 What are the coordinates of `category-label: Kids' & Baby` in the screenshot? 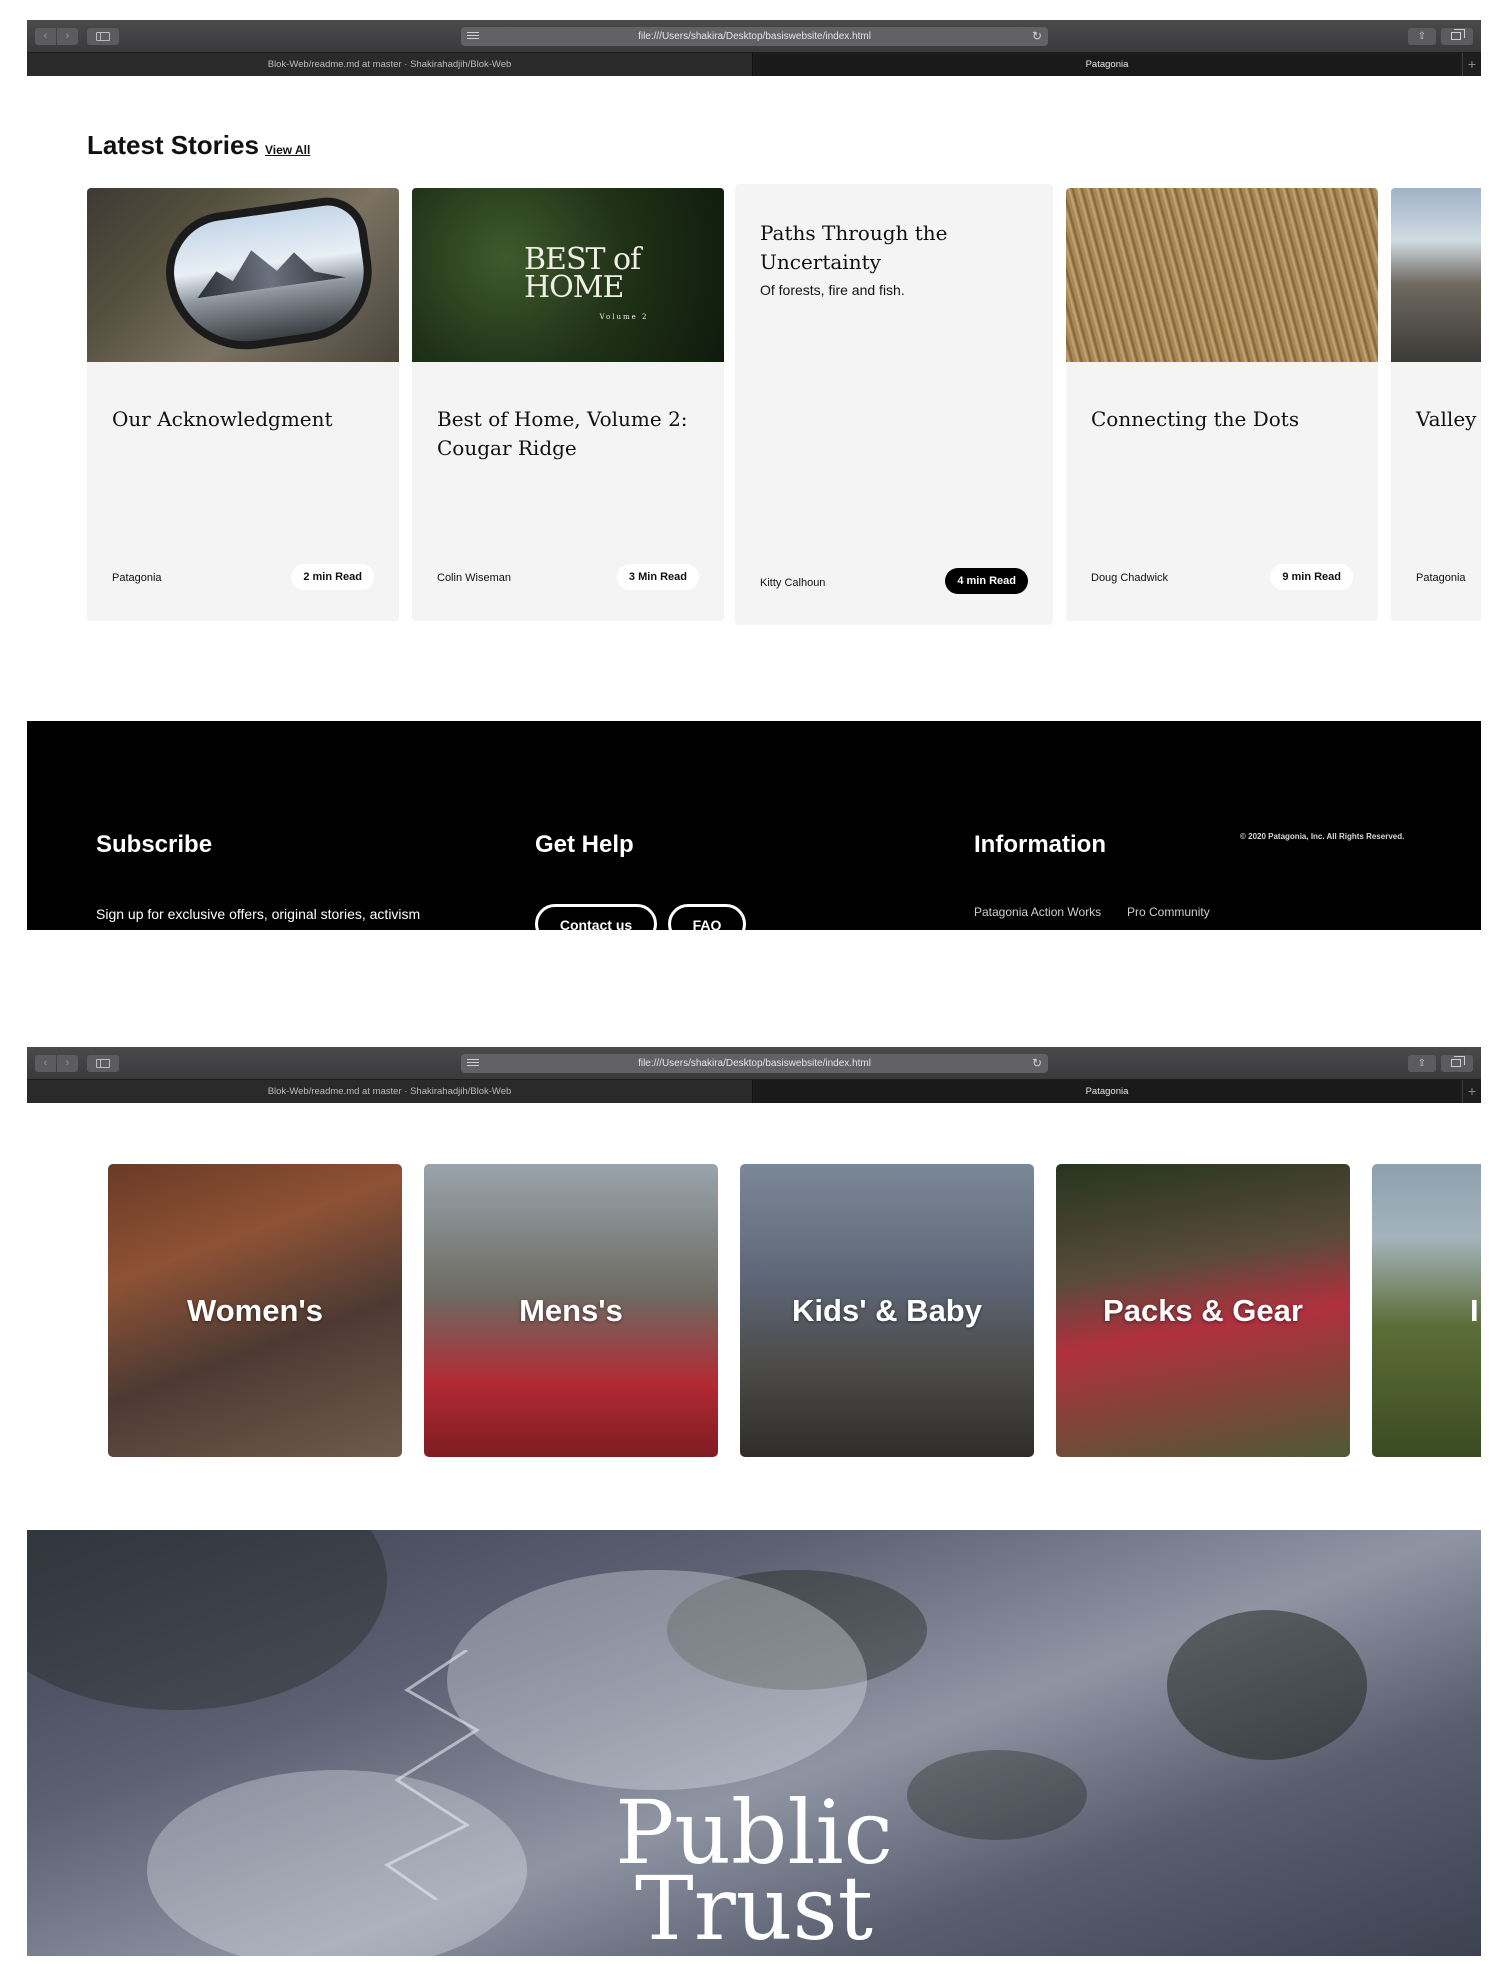 It's located at (887, 1310).